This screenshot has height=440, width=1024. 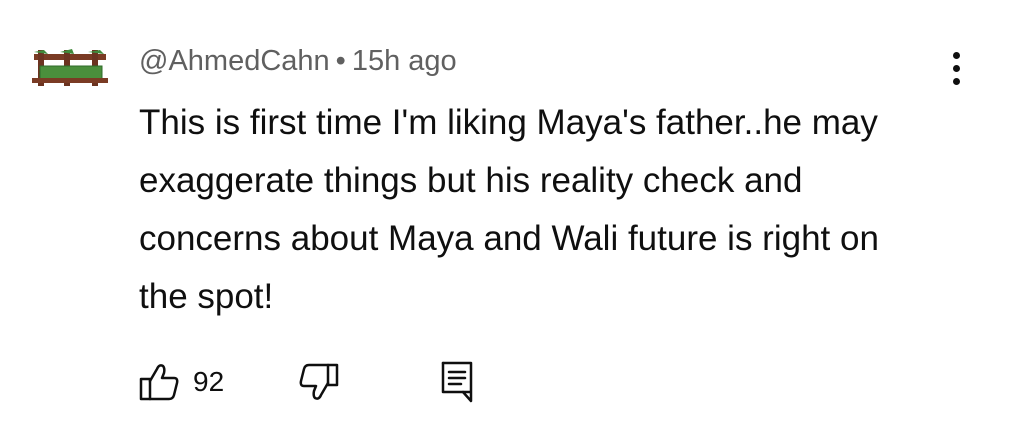 What do you see at coordinates (181, 382) in the screenshot?
I see `like-button: 92` at bounding box center [181, 382].